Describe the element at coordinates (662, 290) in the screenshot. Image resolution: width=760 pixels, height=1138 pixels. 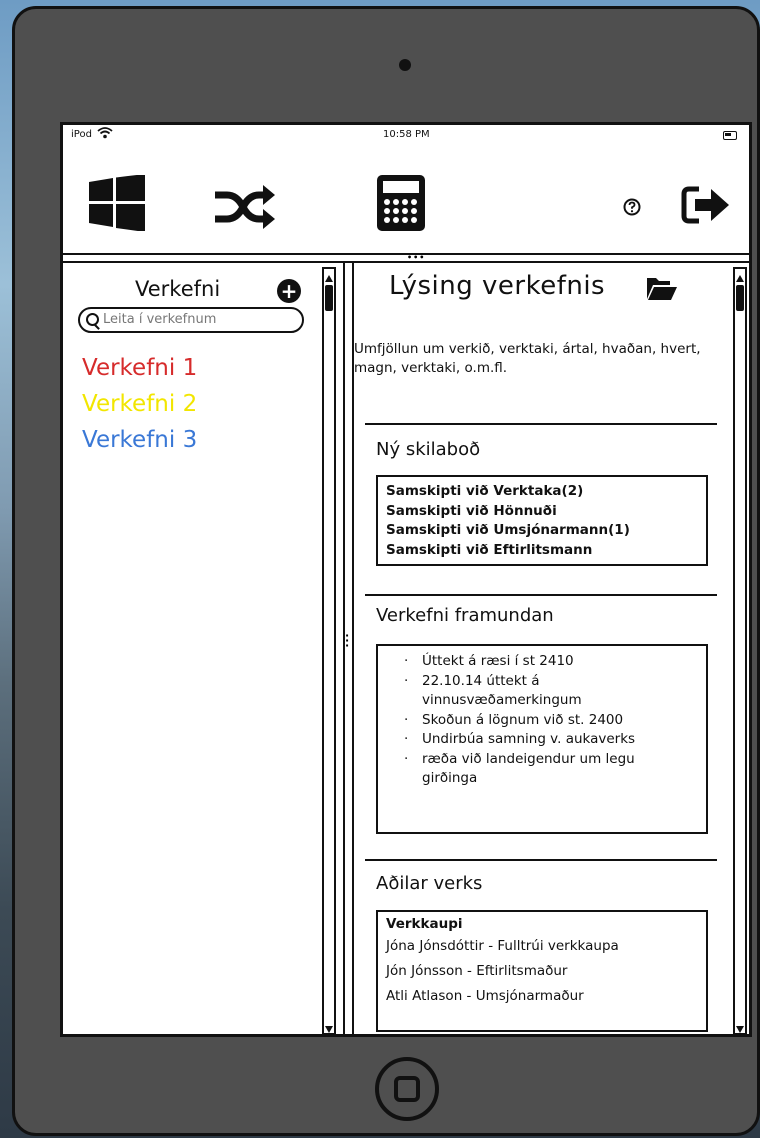
I see `folder-open-icon` at that location.